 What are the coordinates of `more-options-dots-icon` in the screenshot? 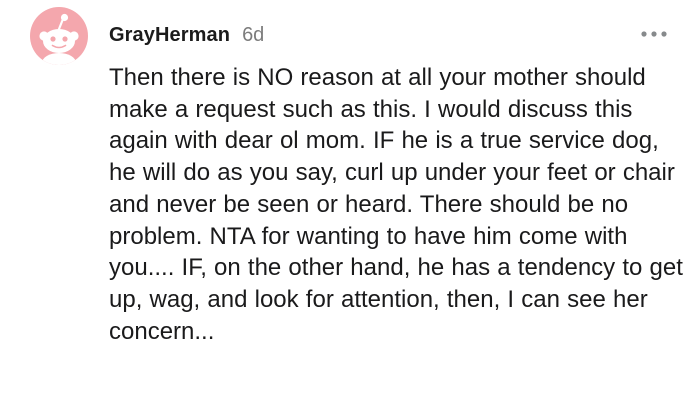 It's located at (654, 34).